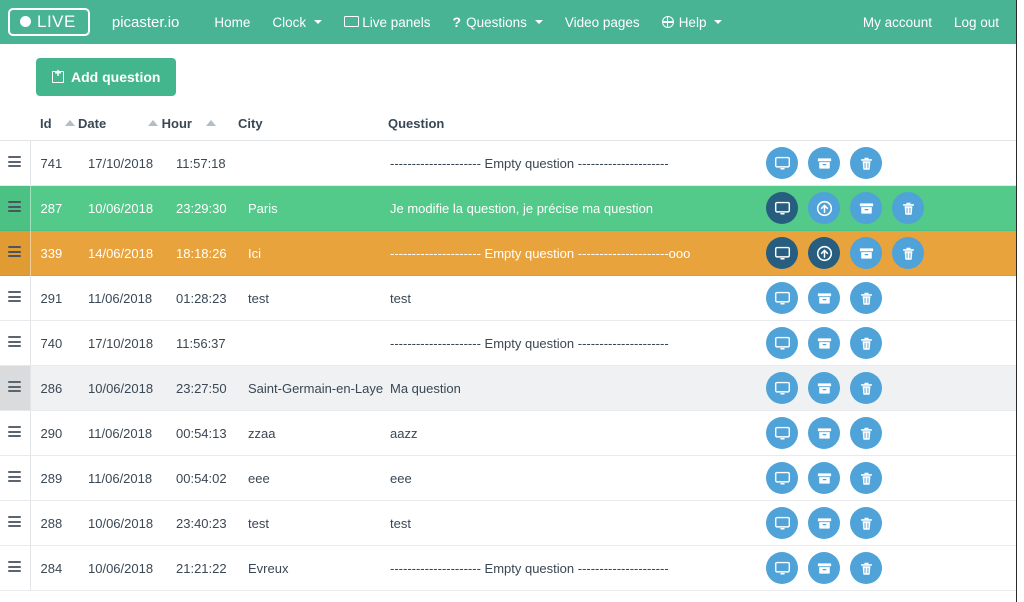  What do you see at coordinates (70, 123) in the screenshot?
I see `sort-id-icon` at bounding box center [70, 123].